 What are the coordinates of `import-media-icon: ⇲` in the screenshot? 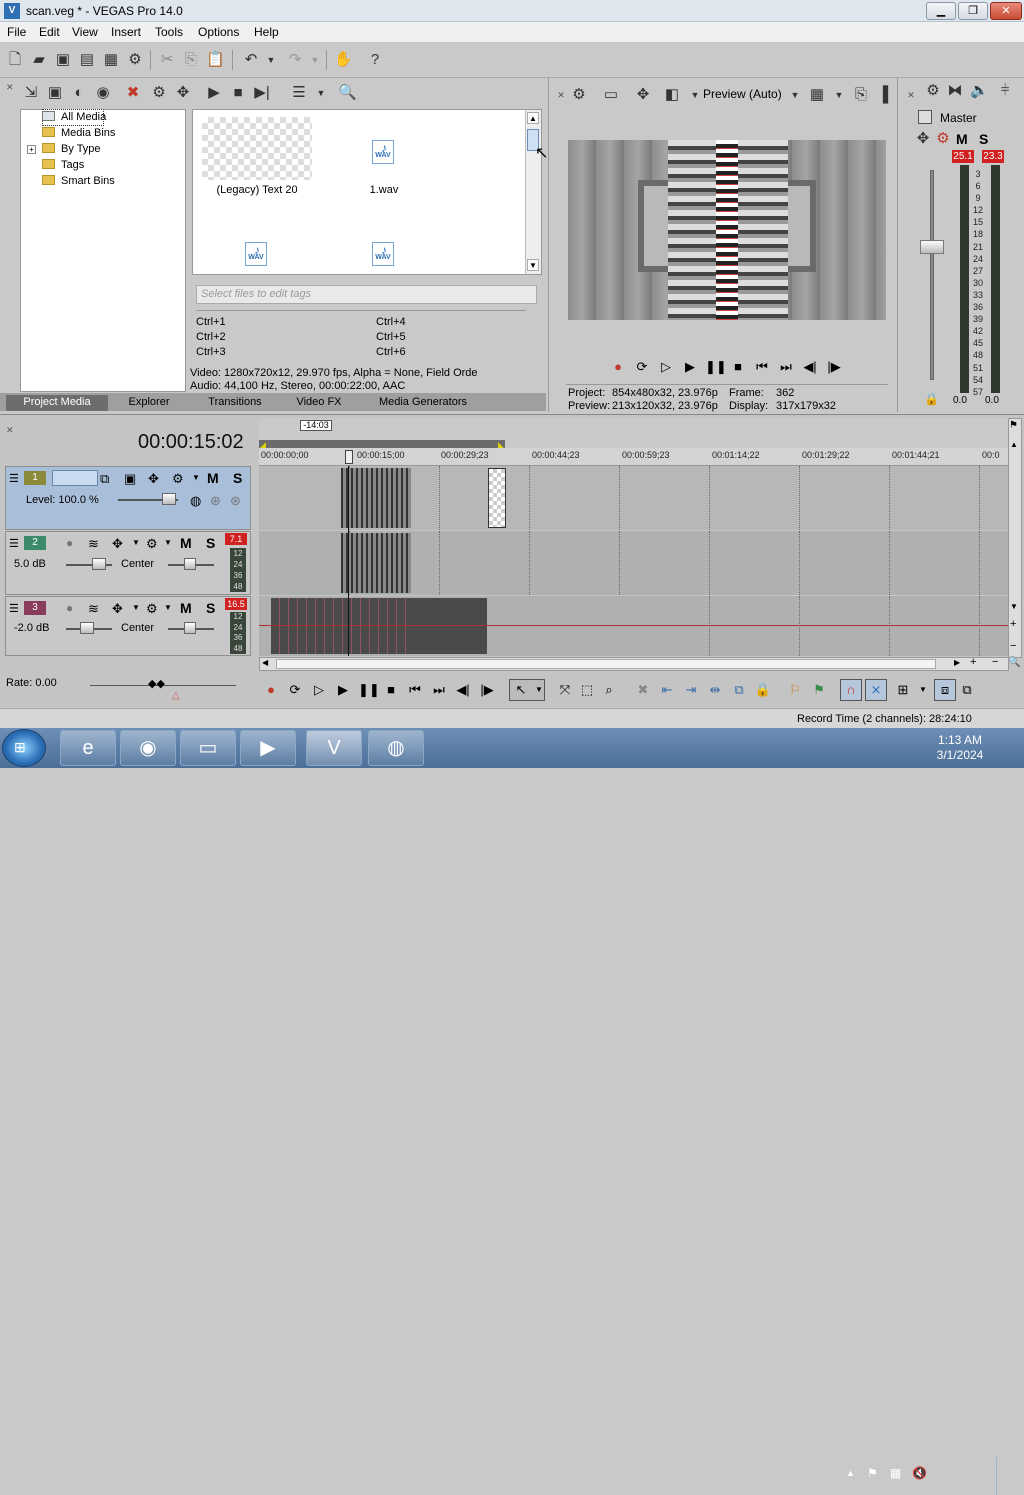 It's located at (31, 93).